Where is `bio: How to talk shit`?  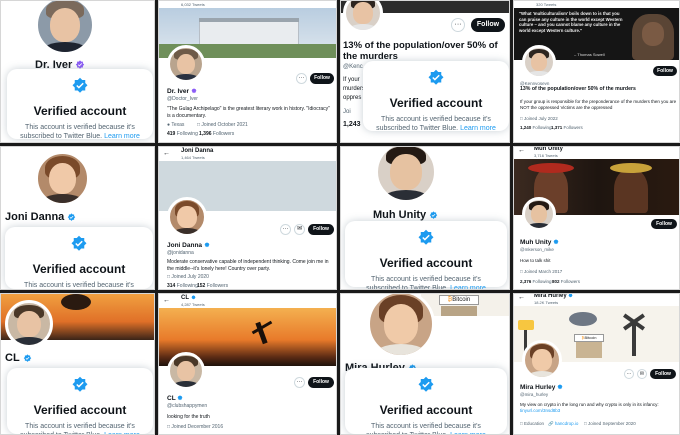 bio: How to talk shit is located at coordinates (535, 260).